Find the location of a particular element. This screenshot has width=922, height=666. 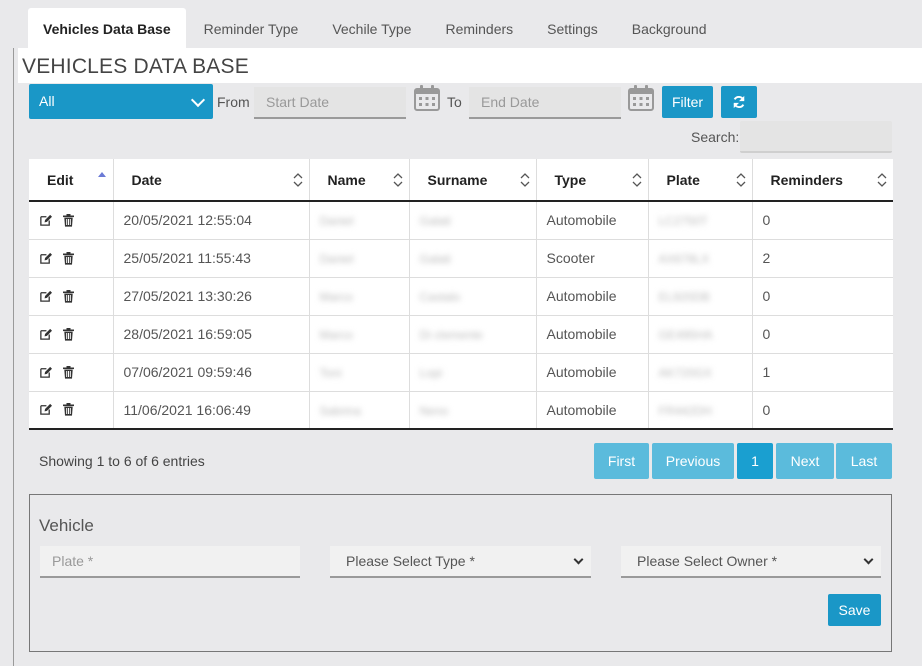

col-reminders: Reminders is located at coordinates (822, 180).